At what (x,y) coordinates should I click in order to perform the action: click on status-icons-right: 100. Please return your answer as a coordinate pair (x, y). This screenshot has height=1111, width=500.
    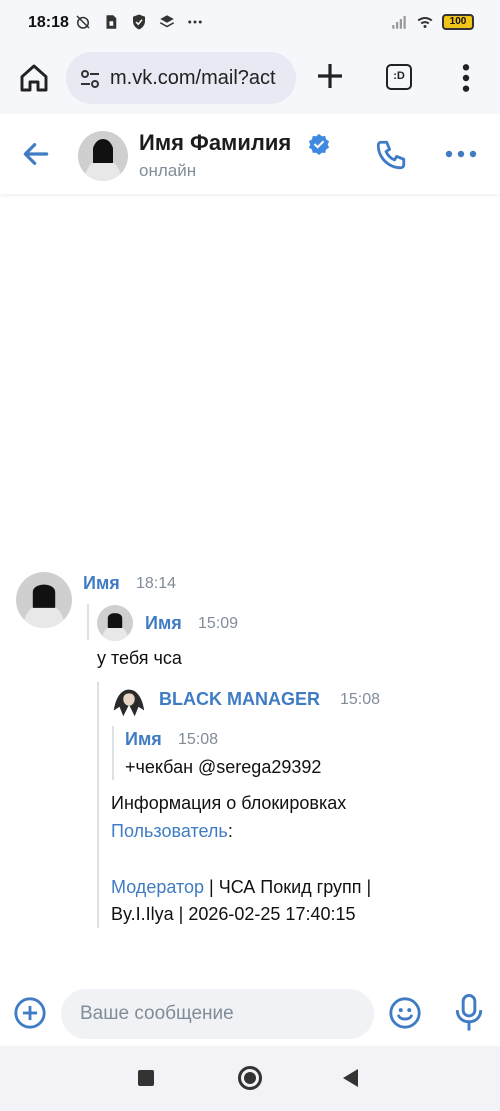
    Looking at the image, I should click on (432, 22).